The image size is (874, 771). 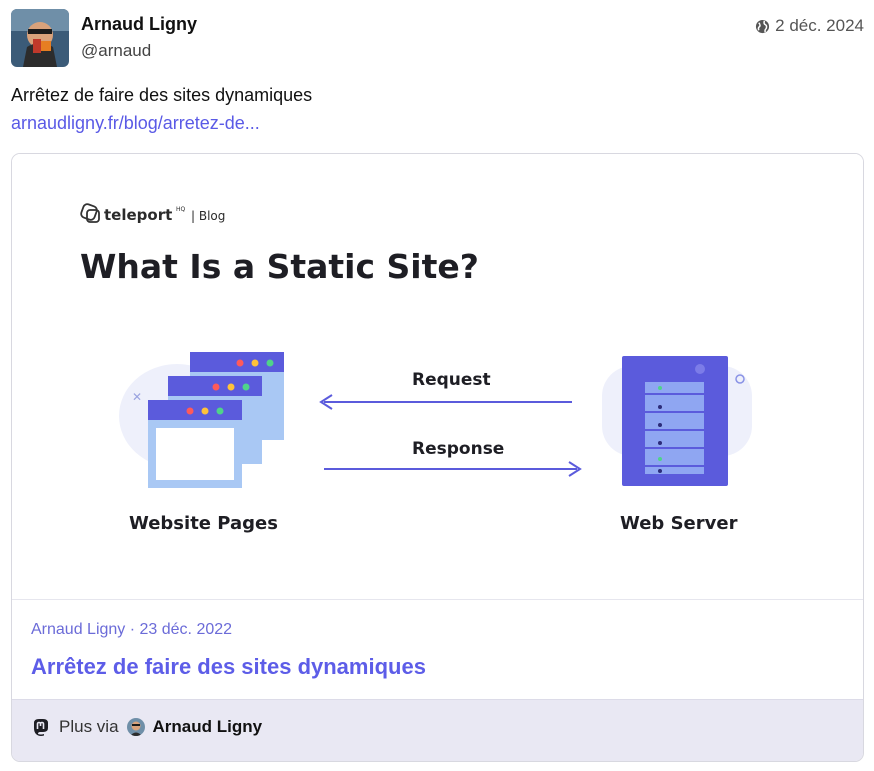 What do you see at coordinates (208, 216) in the screenshot?
I see `image-brand-section: | Blog` at bounding box center [208, 216].